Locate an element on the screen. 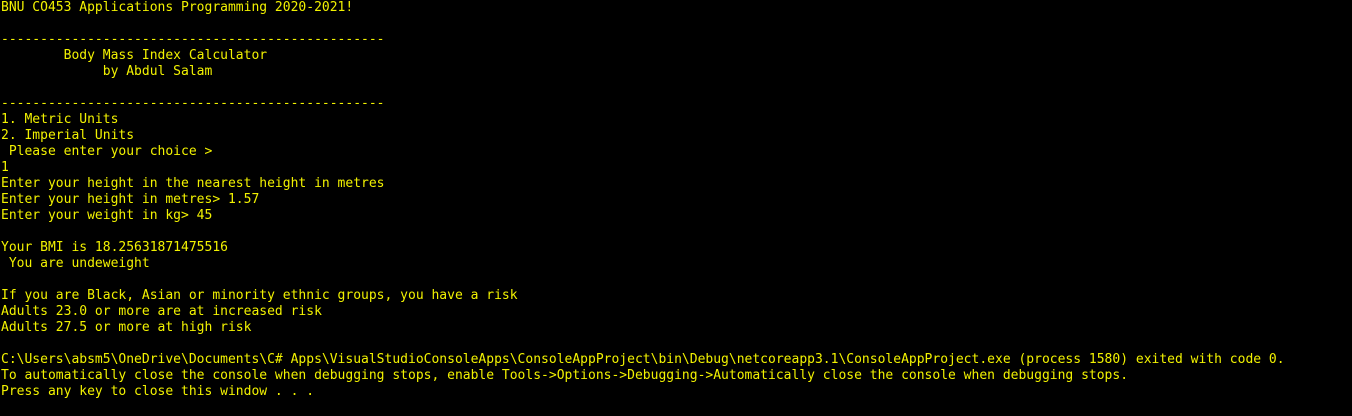 The height and width of the screenshot is (416, 1352). menu-option-imperial: 2. Imperial Units is located at coordinates (68, 135).